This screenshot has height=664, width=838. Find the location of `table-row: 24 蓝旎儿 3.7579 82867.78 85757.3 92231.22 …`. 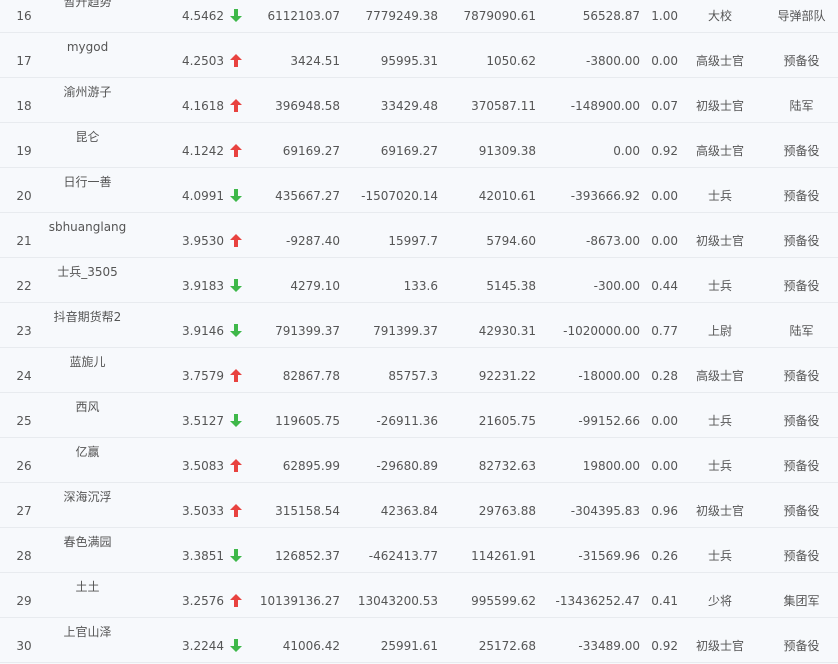

table-row: 24 蓝旎儿 3.7579 82867.78 85757.3 92231.22 … is located at coordinates (419, 370).